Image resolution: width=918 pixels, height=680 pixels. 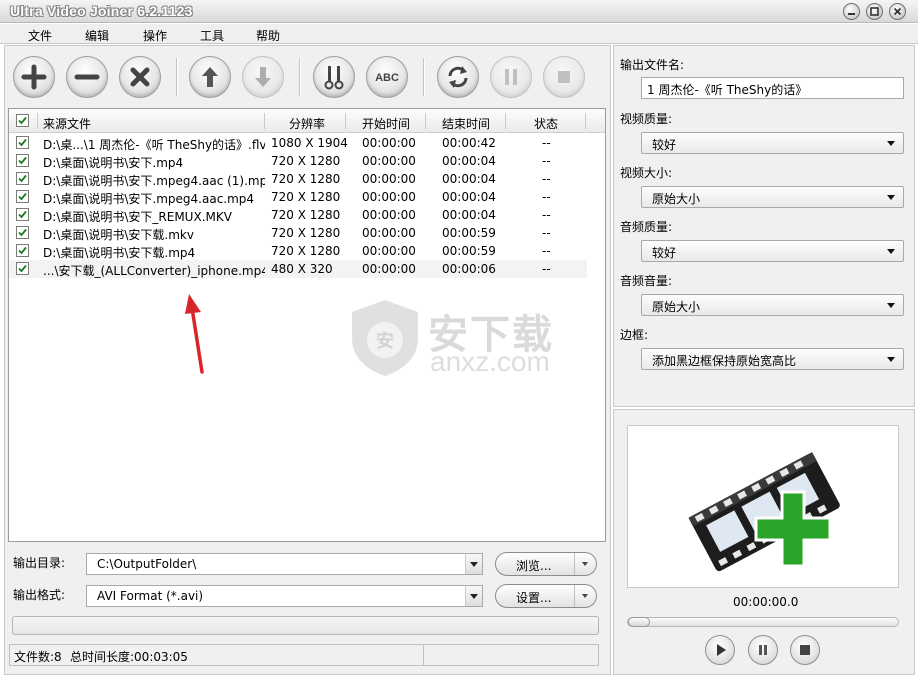 What do you see at coordinates (466, 123) in the screenshot?
I see `header-end-time: 结束时间` at bounding box center [466, 123].